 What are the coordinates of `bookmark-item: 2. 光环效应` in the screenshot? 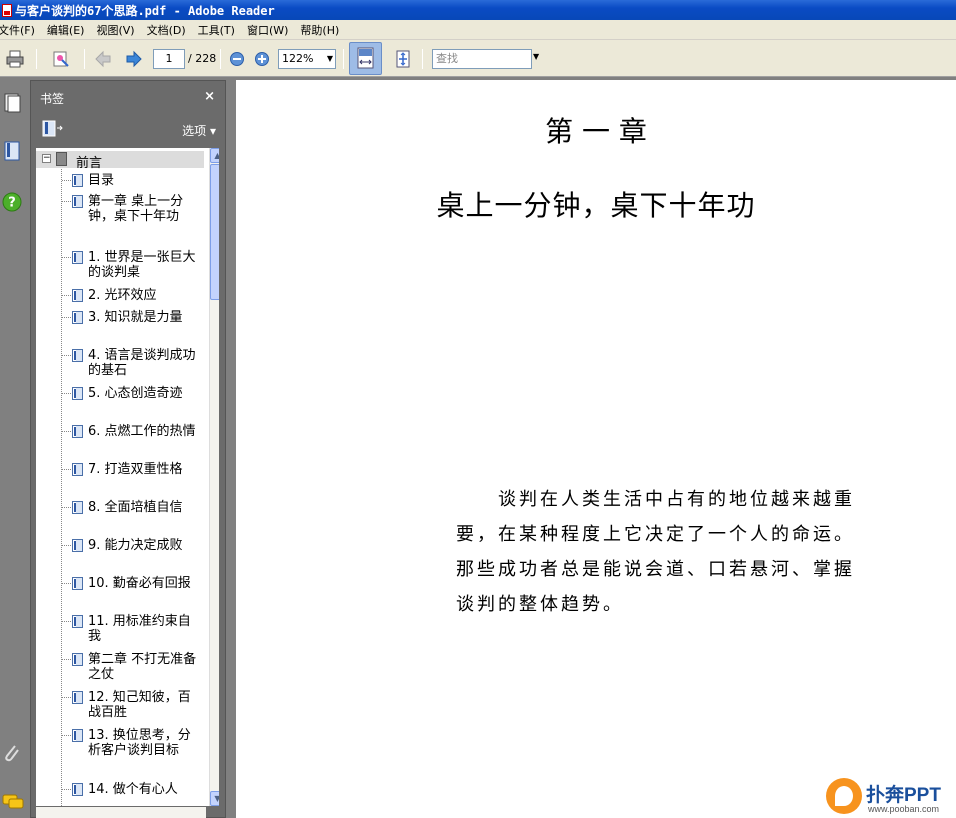 It's located at (120, 296).